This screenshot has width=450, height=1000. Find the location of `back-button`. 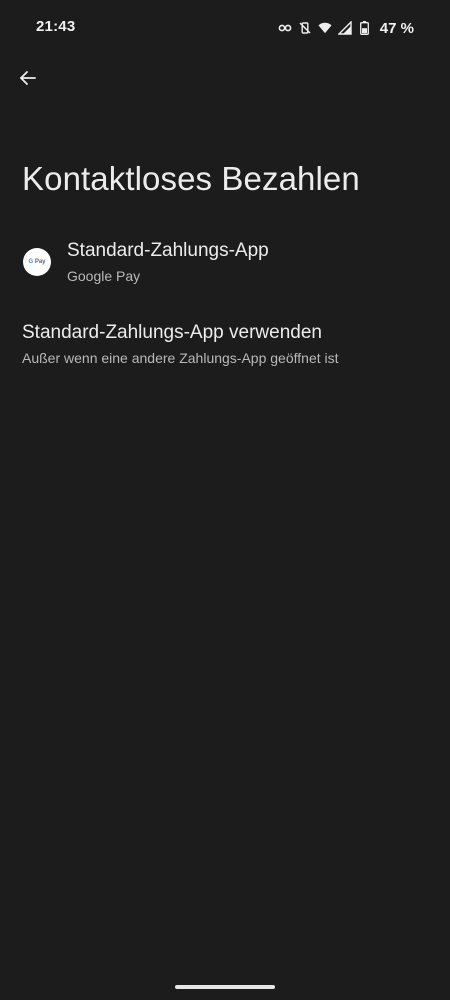

back-button is located at coordinates (28, 80).